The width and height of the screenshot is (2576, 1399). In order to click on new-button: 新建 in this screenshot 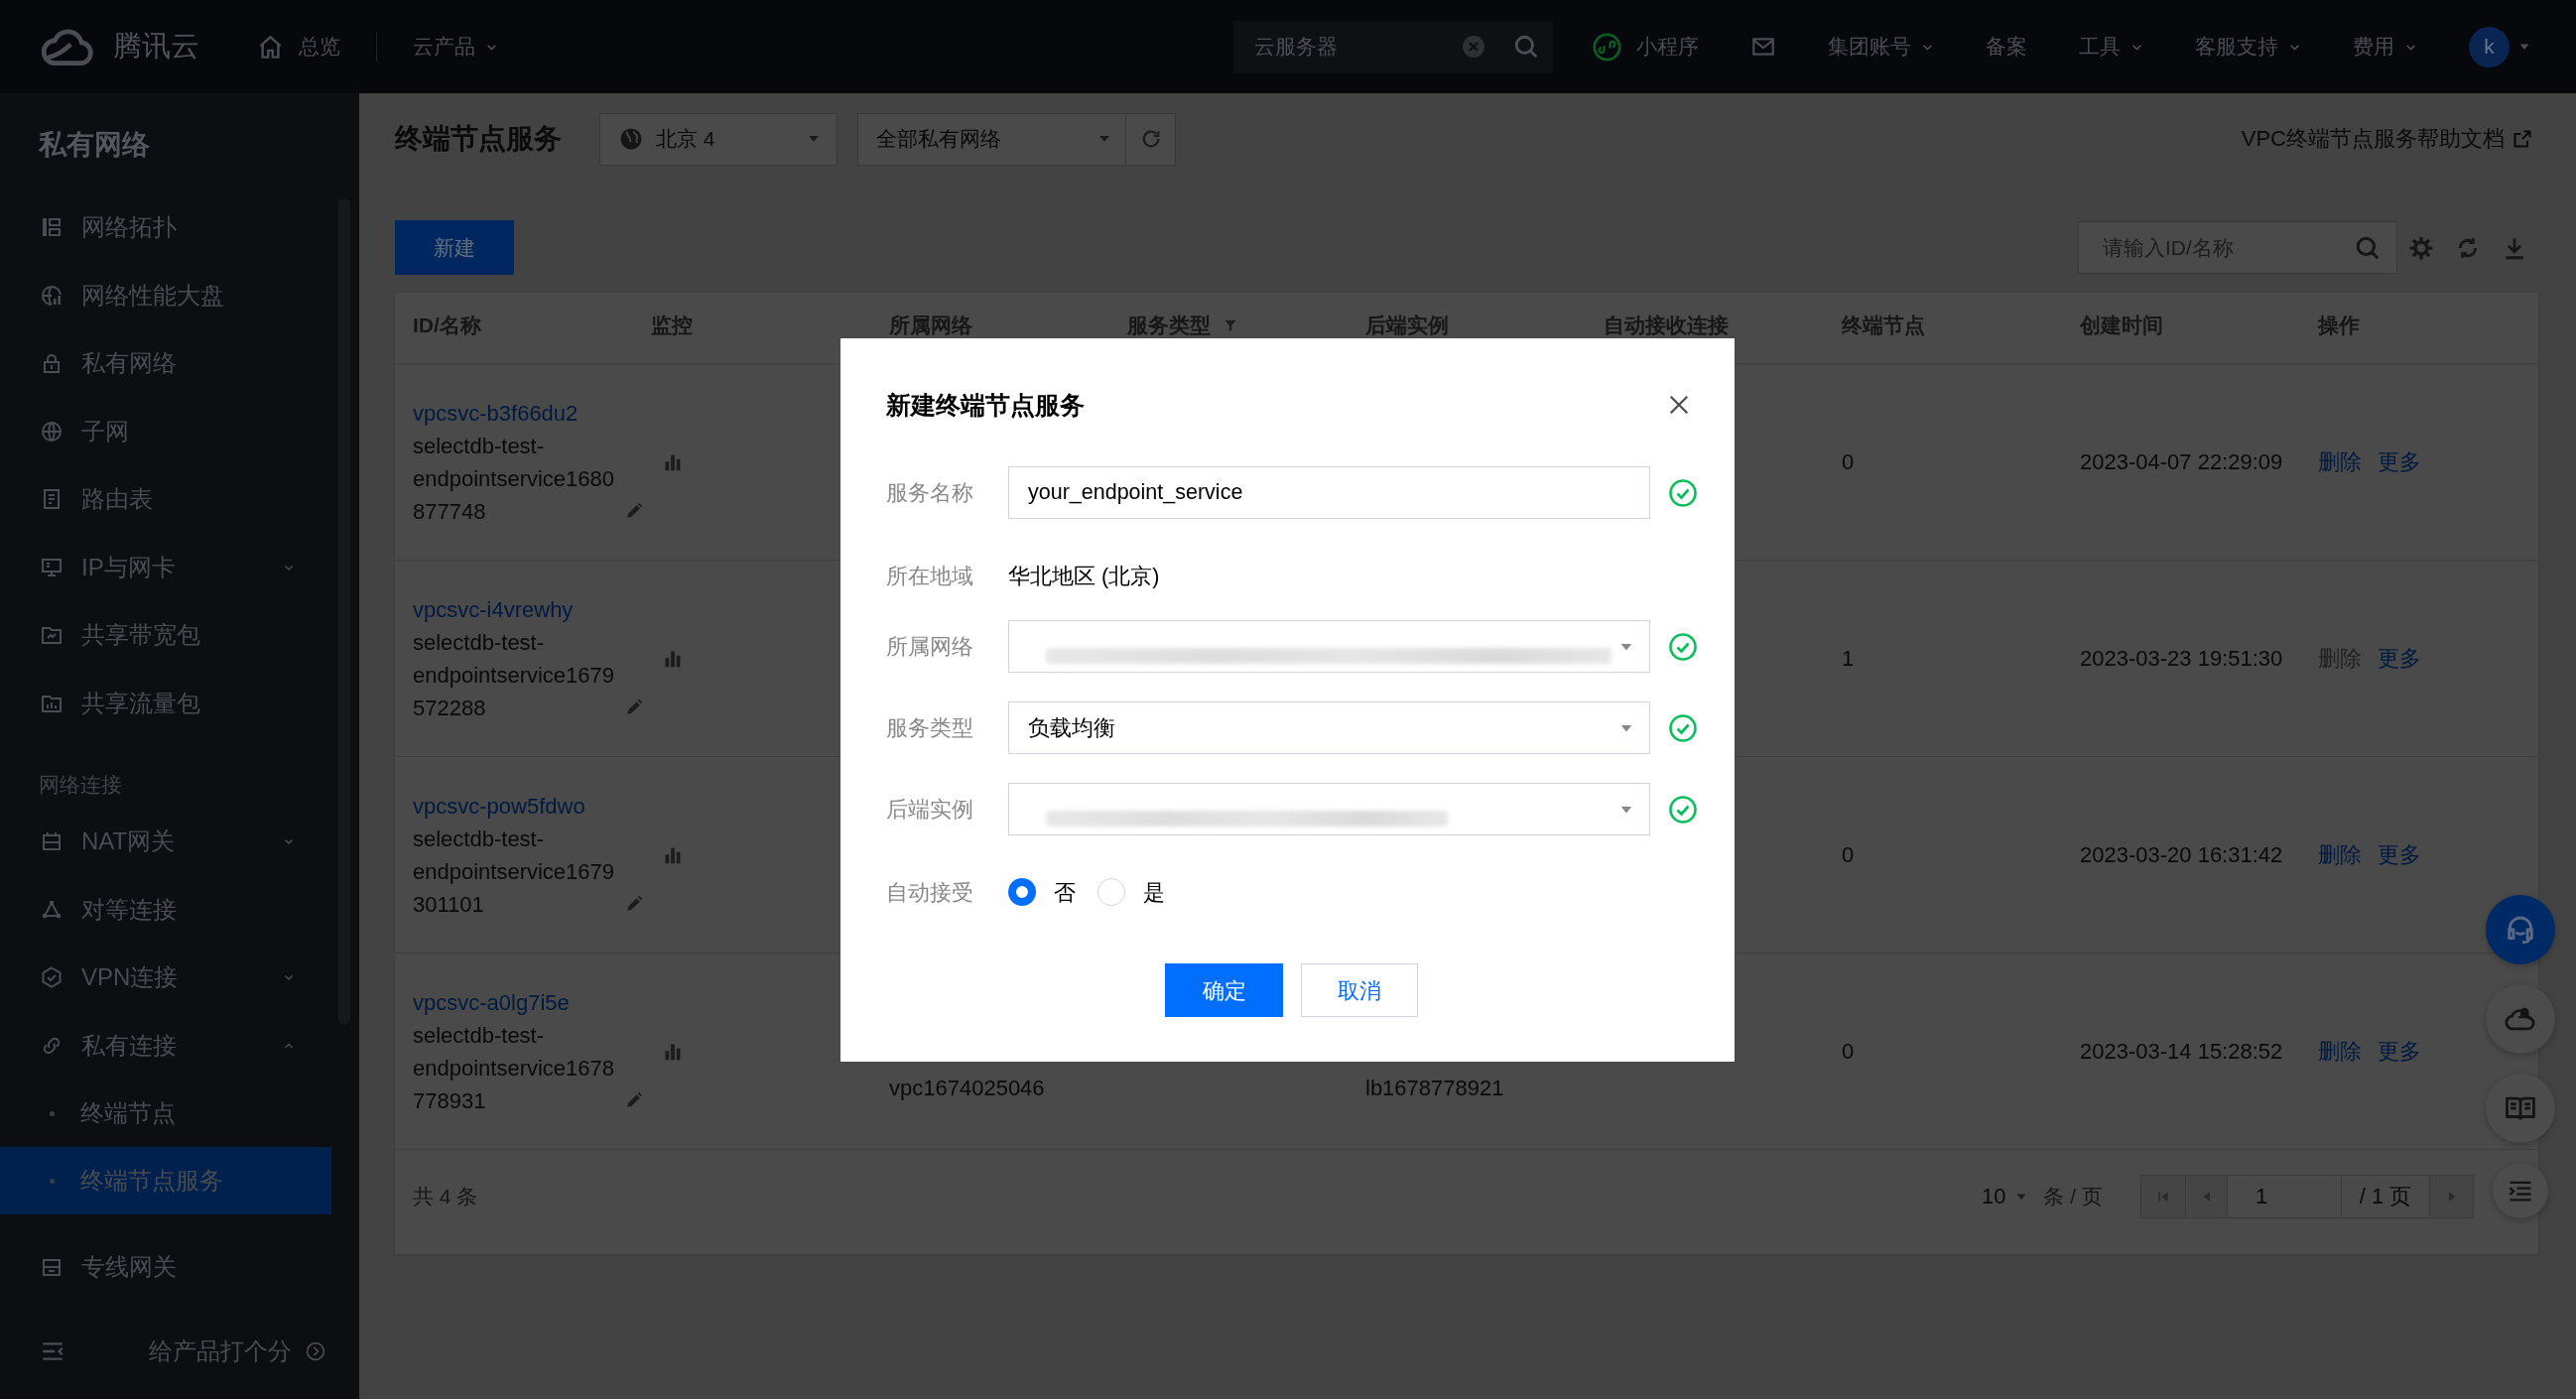, I will do `click(455, 247)`.